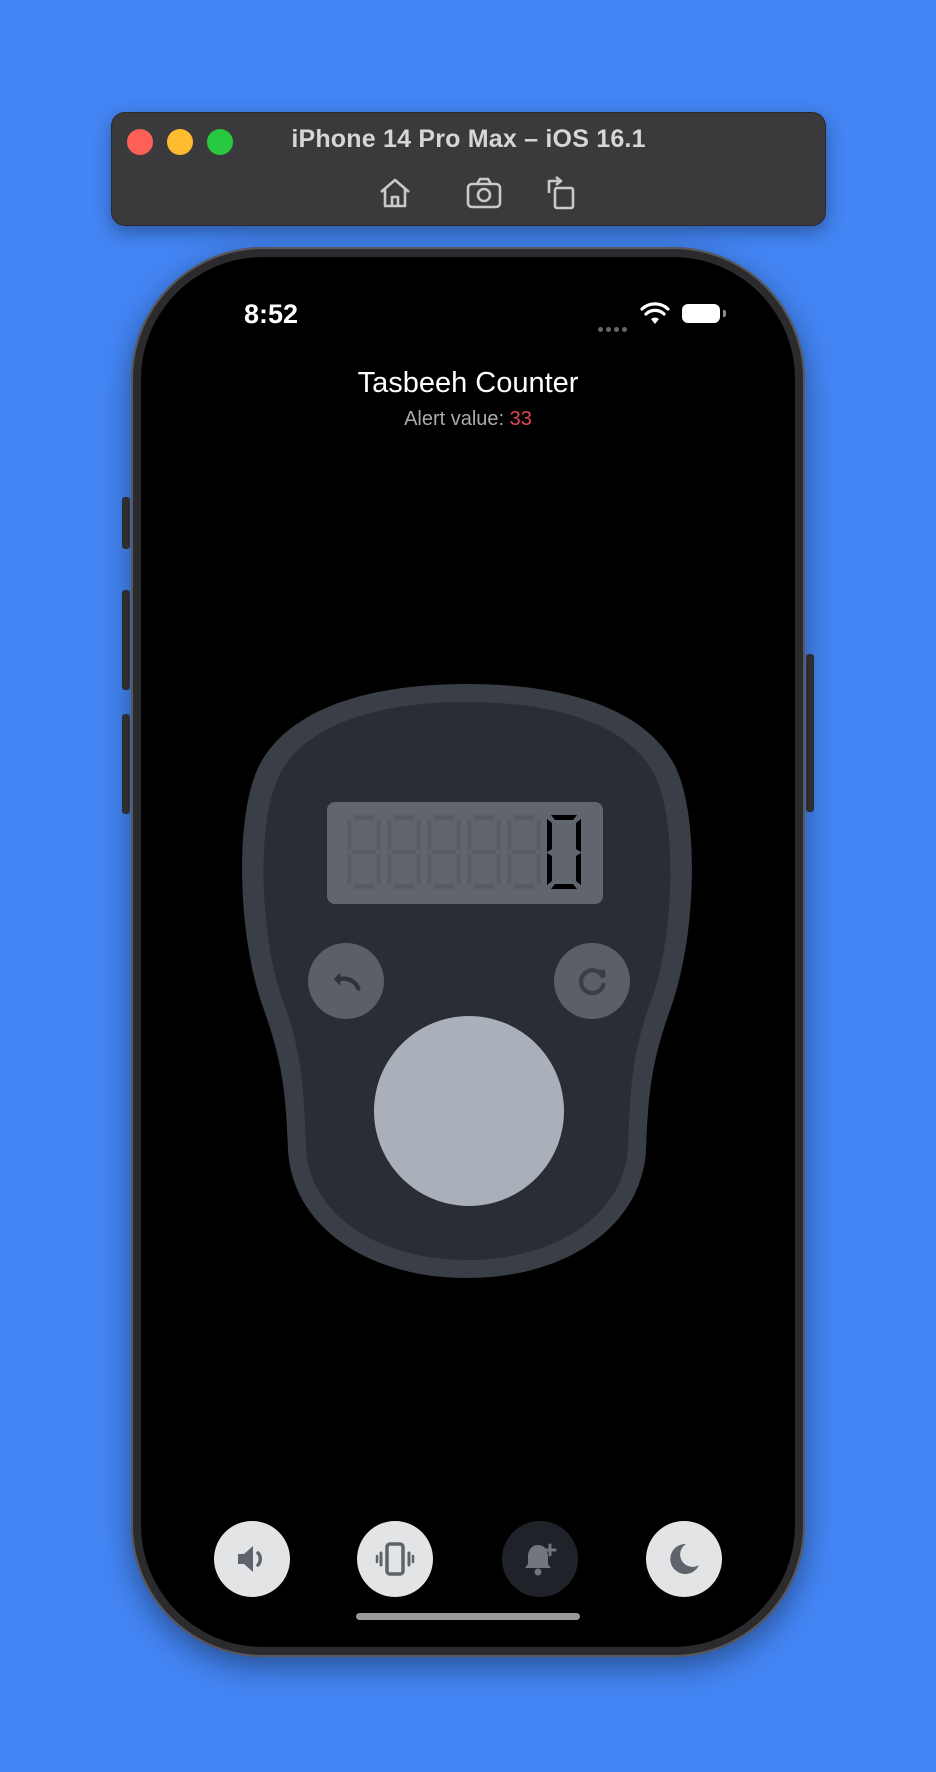 Image resolution: width=936 pixels, height=1772 pixels. I want to click on reset-button, so click(592, 981).